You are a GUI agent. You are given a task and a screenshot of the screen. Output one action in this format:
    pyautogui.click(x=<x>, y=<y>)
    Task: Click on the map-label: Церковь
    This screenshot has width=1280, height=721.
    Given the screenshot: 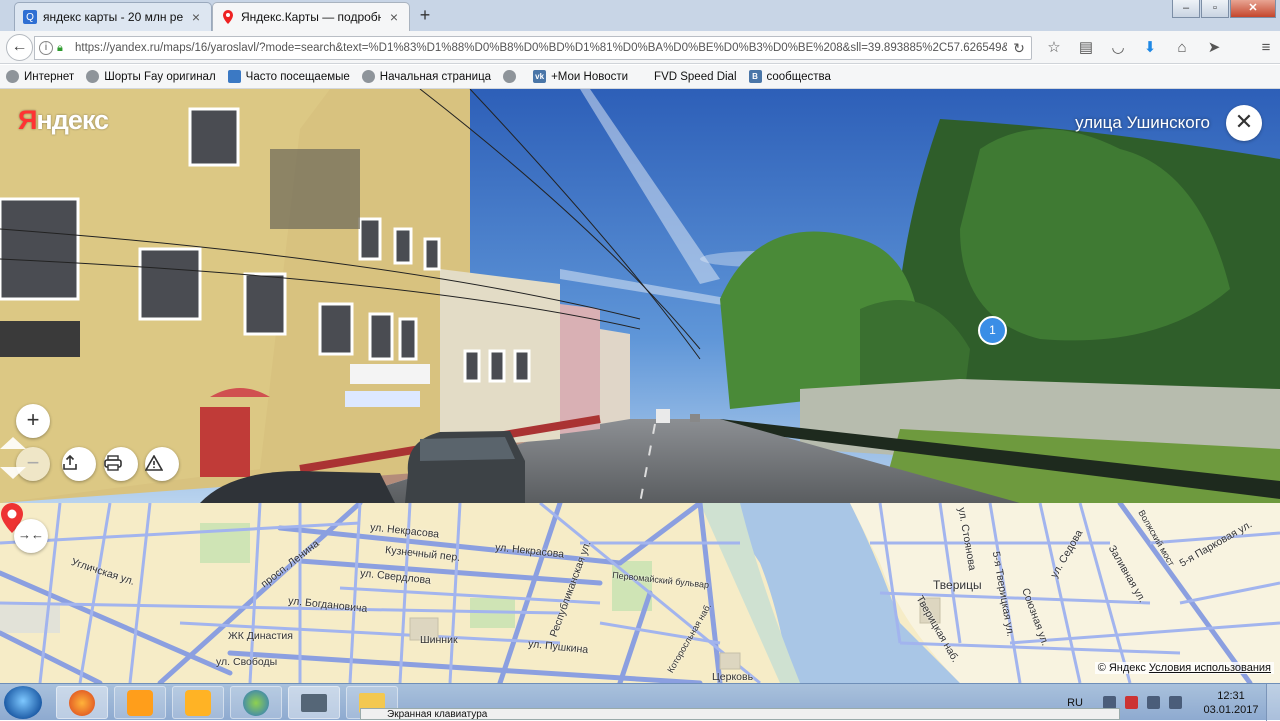 What is the action you would take?
    pyautogui.click(x=733, y=677)
    